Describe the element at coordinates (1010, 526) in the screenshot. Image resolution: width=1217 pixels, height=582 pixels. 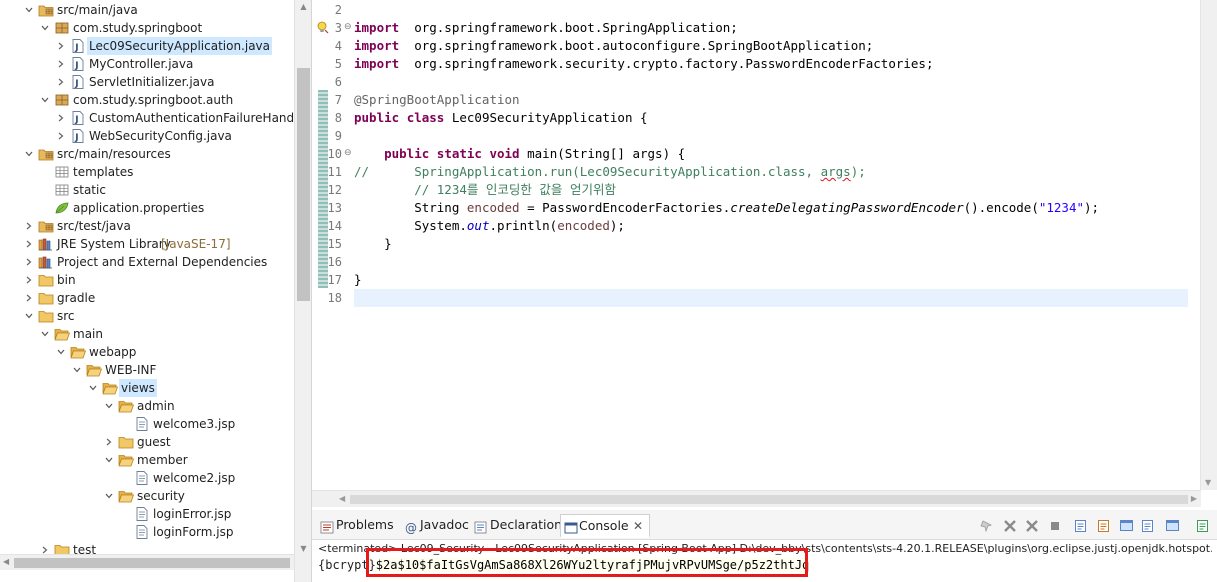
I see `terminate-icon` at that location.